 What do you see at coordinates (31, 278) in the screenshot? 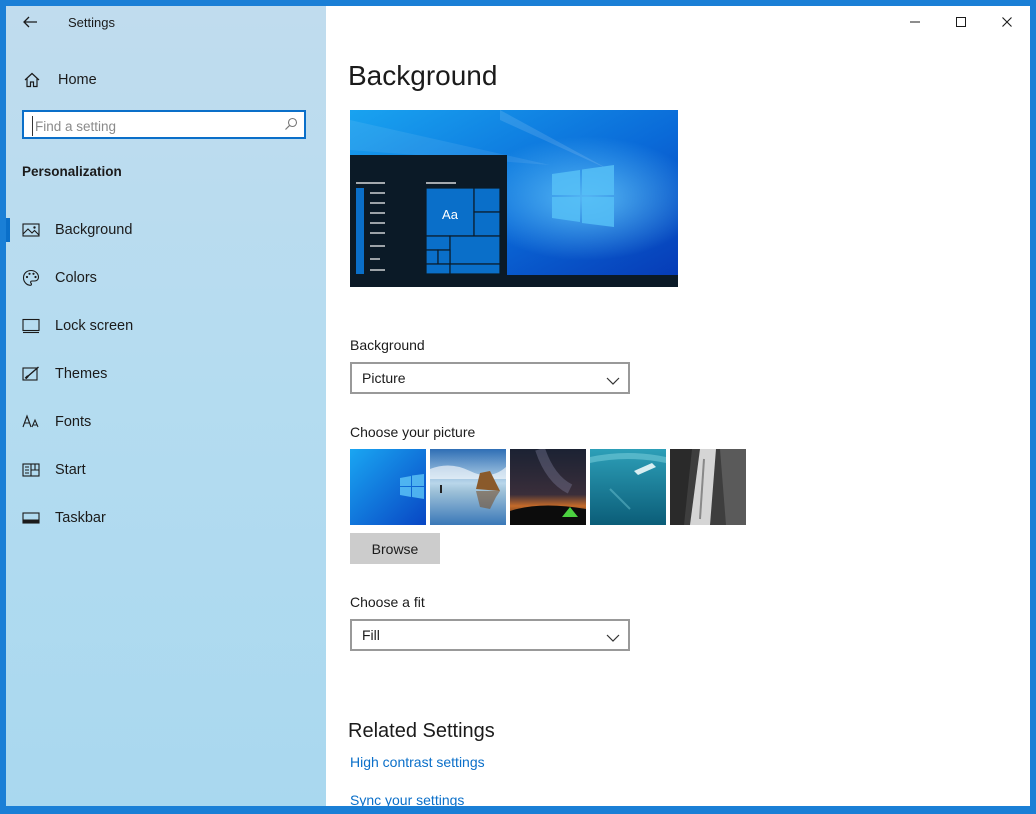
I see `palette-icon` at bounding box center [31, 278].